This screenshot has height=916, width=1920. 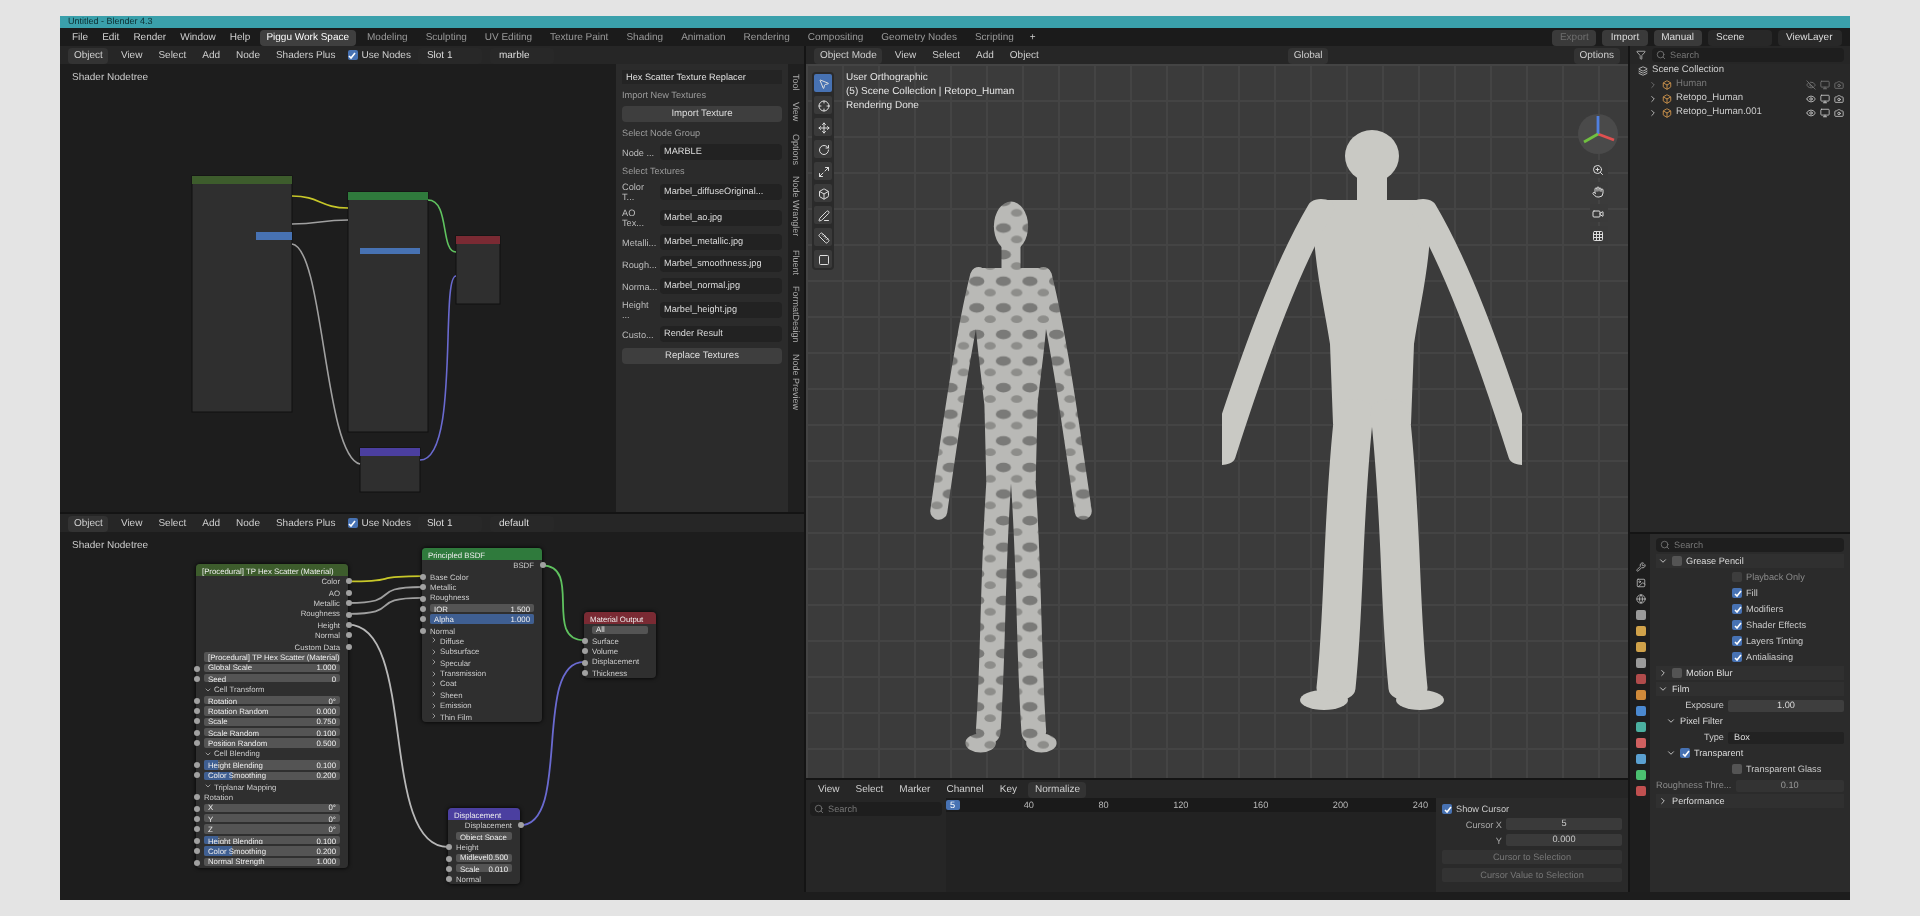 I want to click on wrench-icon, so click(x=1640, y=567).